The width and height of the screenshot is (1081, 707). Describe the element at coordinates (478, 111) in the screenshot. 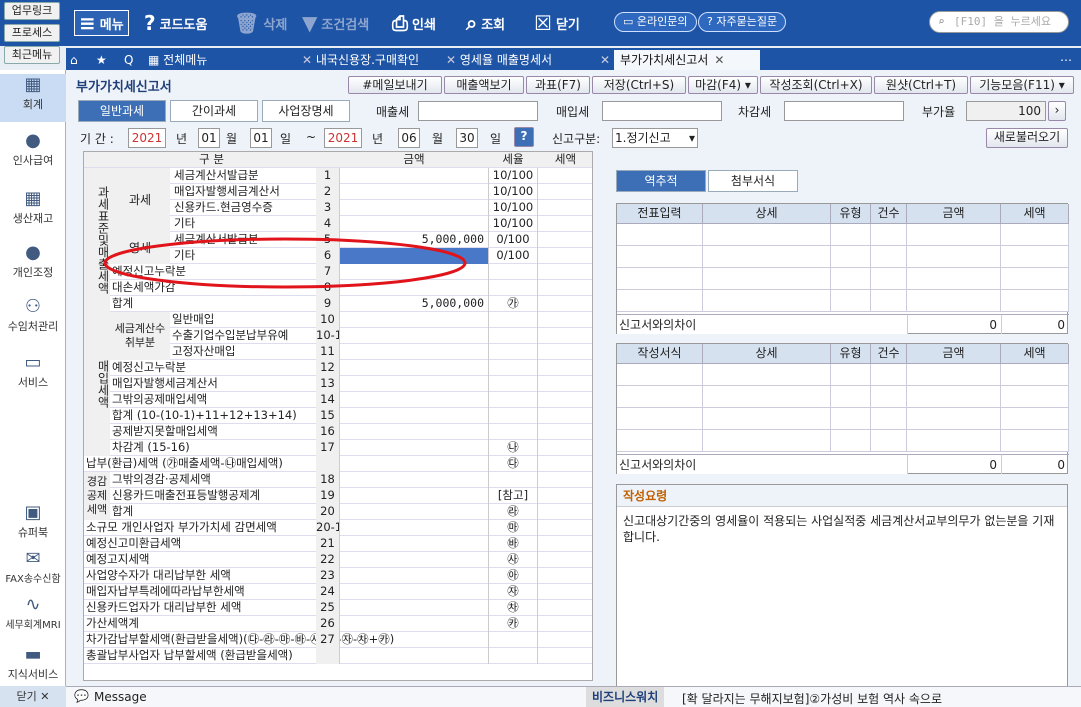

I see `sales-tax-field` at that location.